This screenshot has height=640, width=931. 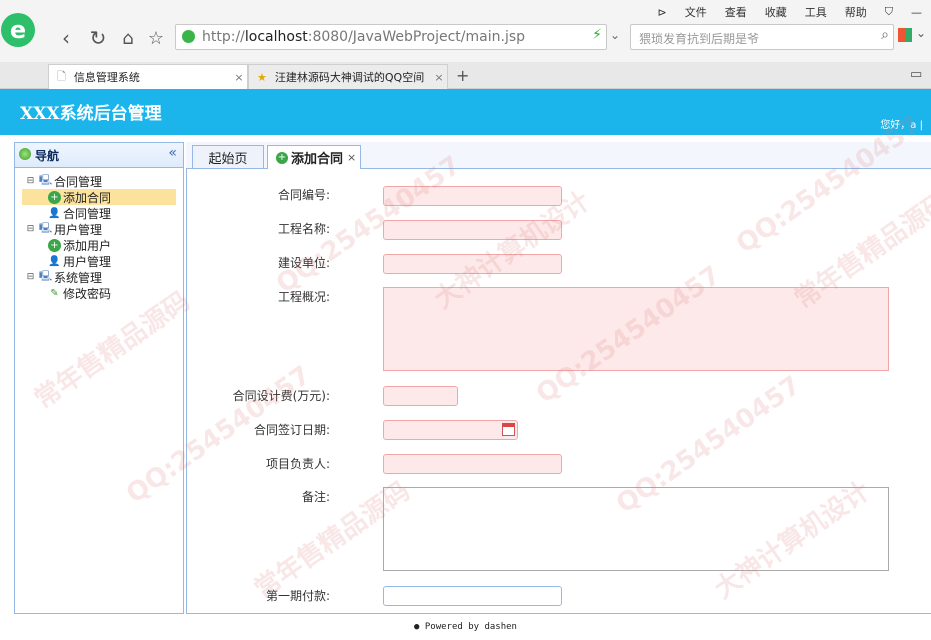 I want to click on project-name-input, so click(x=472, y=230).